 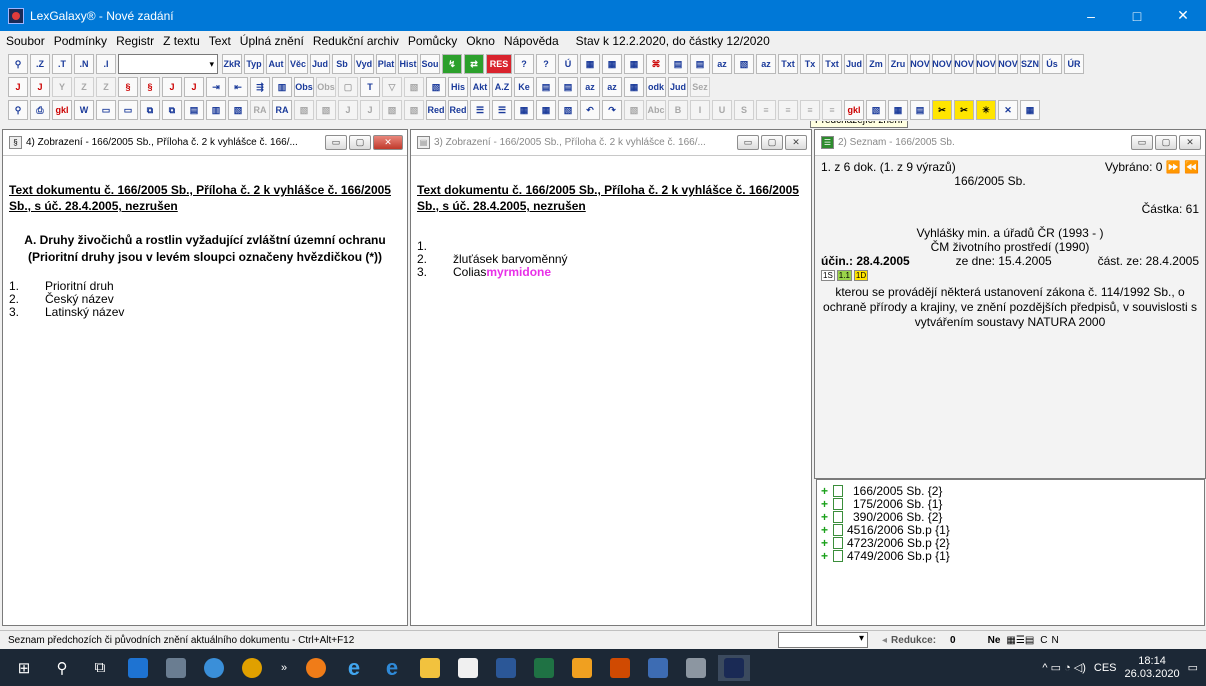 I want to click on toolbar-seznam-icon: Sez, so click(x=700, y=87).